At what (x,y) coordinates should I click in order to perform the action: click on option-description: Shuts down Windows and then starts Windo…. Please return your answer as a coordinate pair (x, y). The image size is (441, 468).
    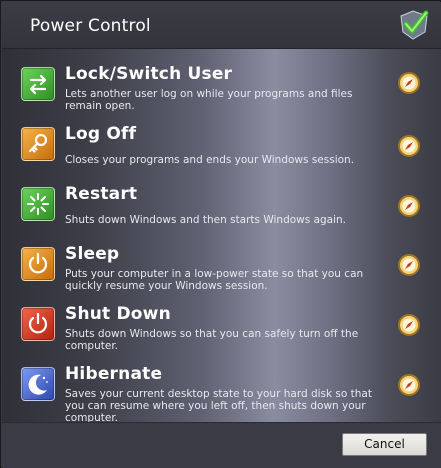
    Looking at the image, I should click on (206, 220).